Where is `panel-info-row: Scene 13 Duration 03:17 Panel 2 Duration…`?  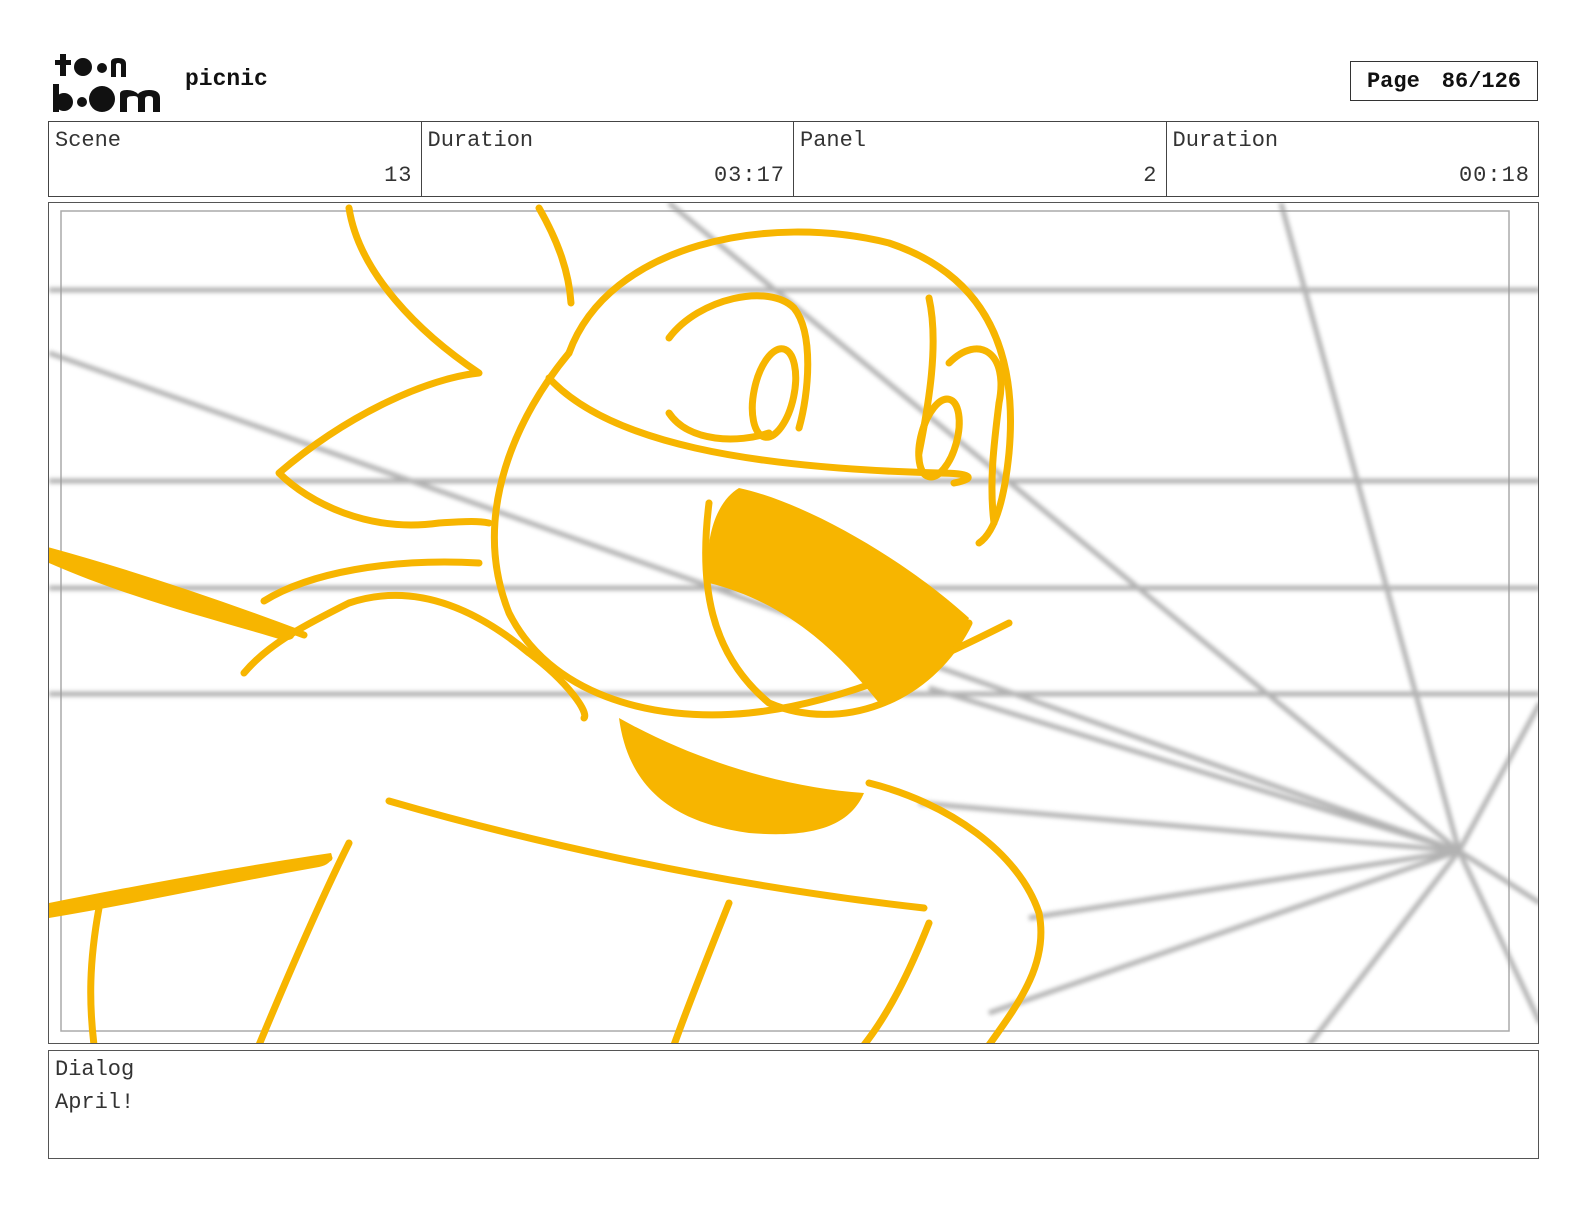
panel-info-row: Scene 13 Duration 03:17 Panel 2 Duration… is located at coordinates (793, 159).